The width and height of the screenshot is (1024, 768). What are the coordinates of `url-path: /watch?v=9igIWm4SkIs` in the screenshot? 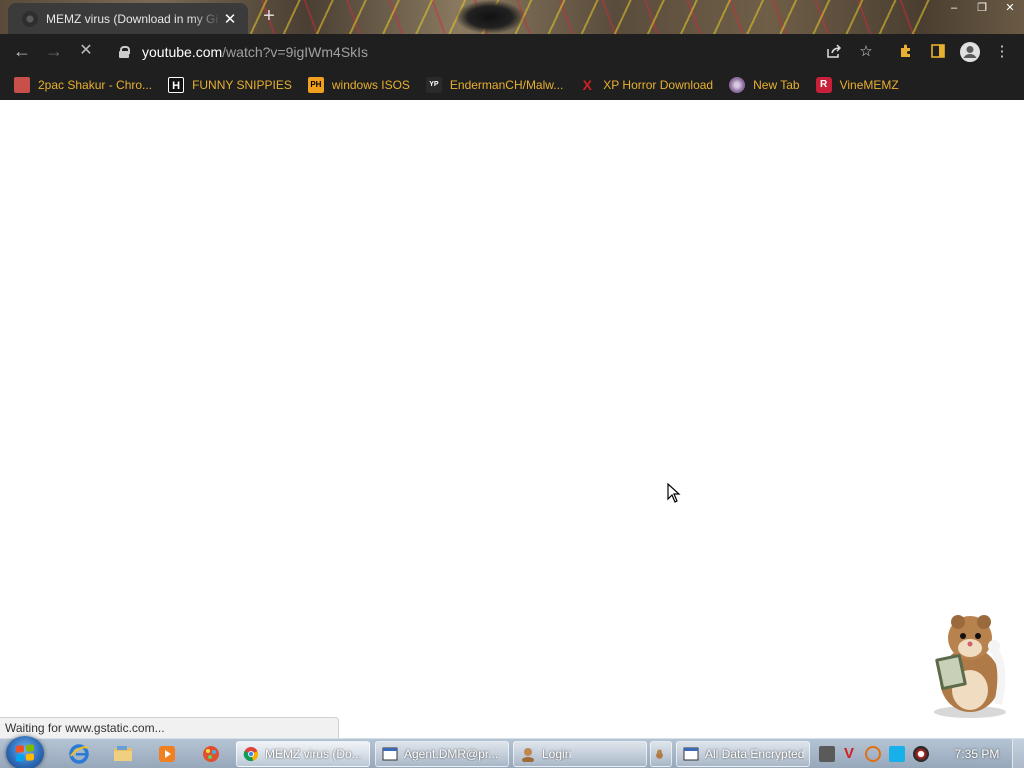 It's located at (295, 52).